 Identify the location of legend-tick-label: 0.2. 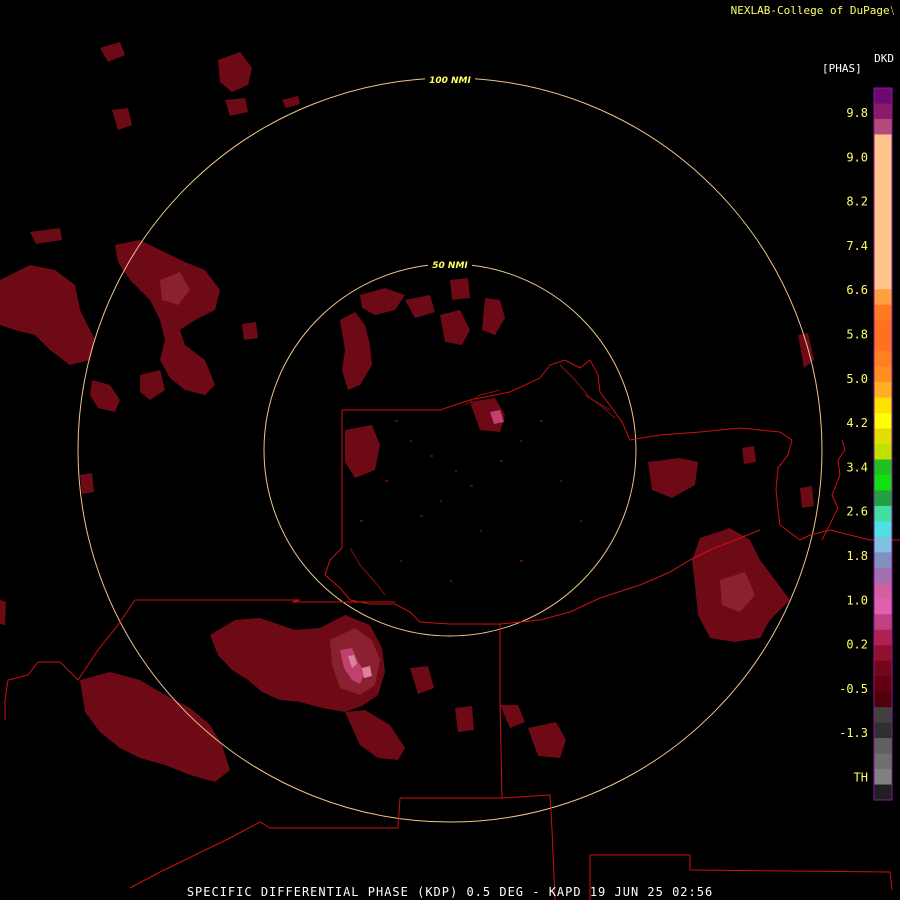
(857, 645).